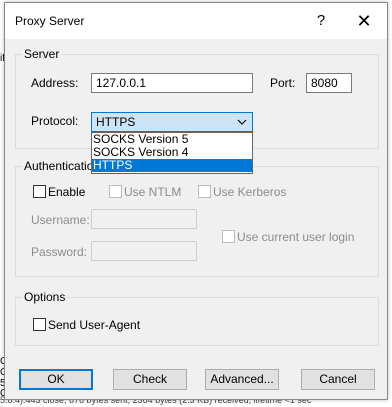  What do you see at coordinates (172, 122) in the screenshot?
I see `protocol-select: HTTPS` at bounding box center [172, 122].